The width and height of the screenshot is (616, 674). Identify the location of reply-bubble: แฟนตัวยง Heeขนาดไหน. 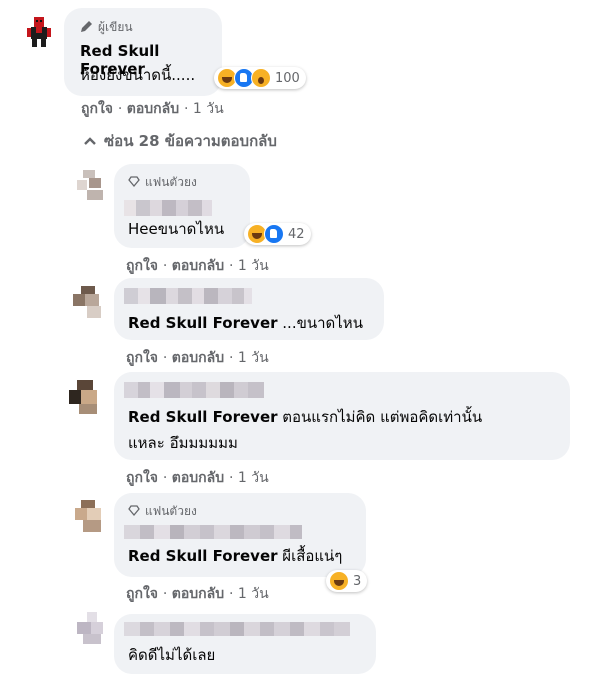
(182, 206).